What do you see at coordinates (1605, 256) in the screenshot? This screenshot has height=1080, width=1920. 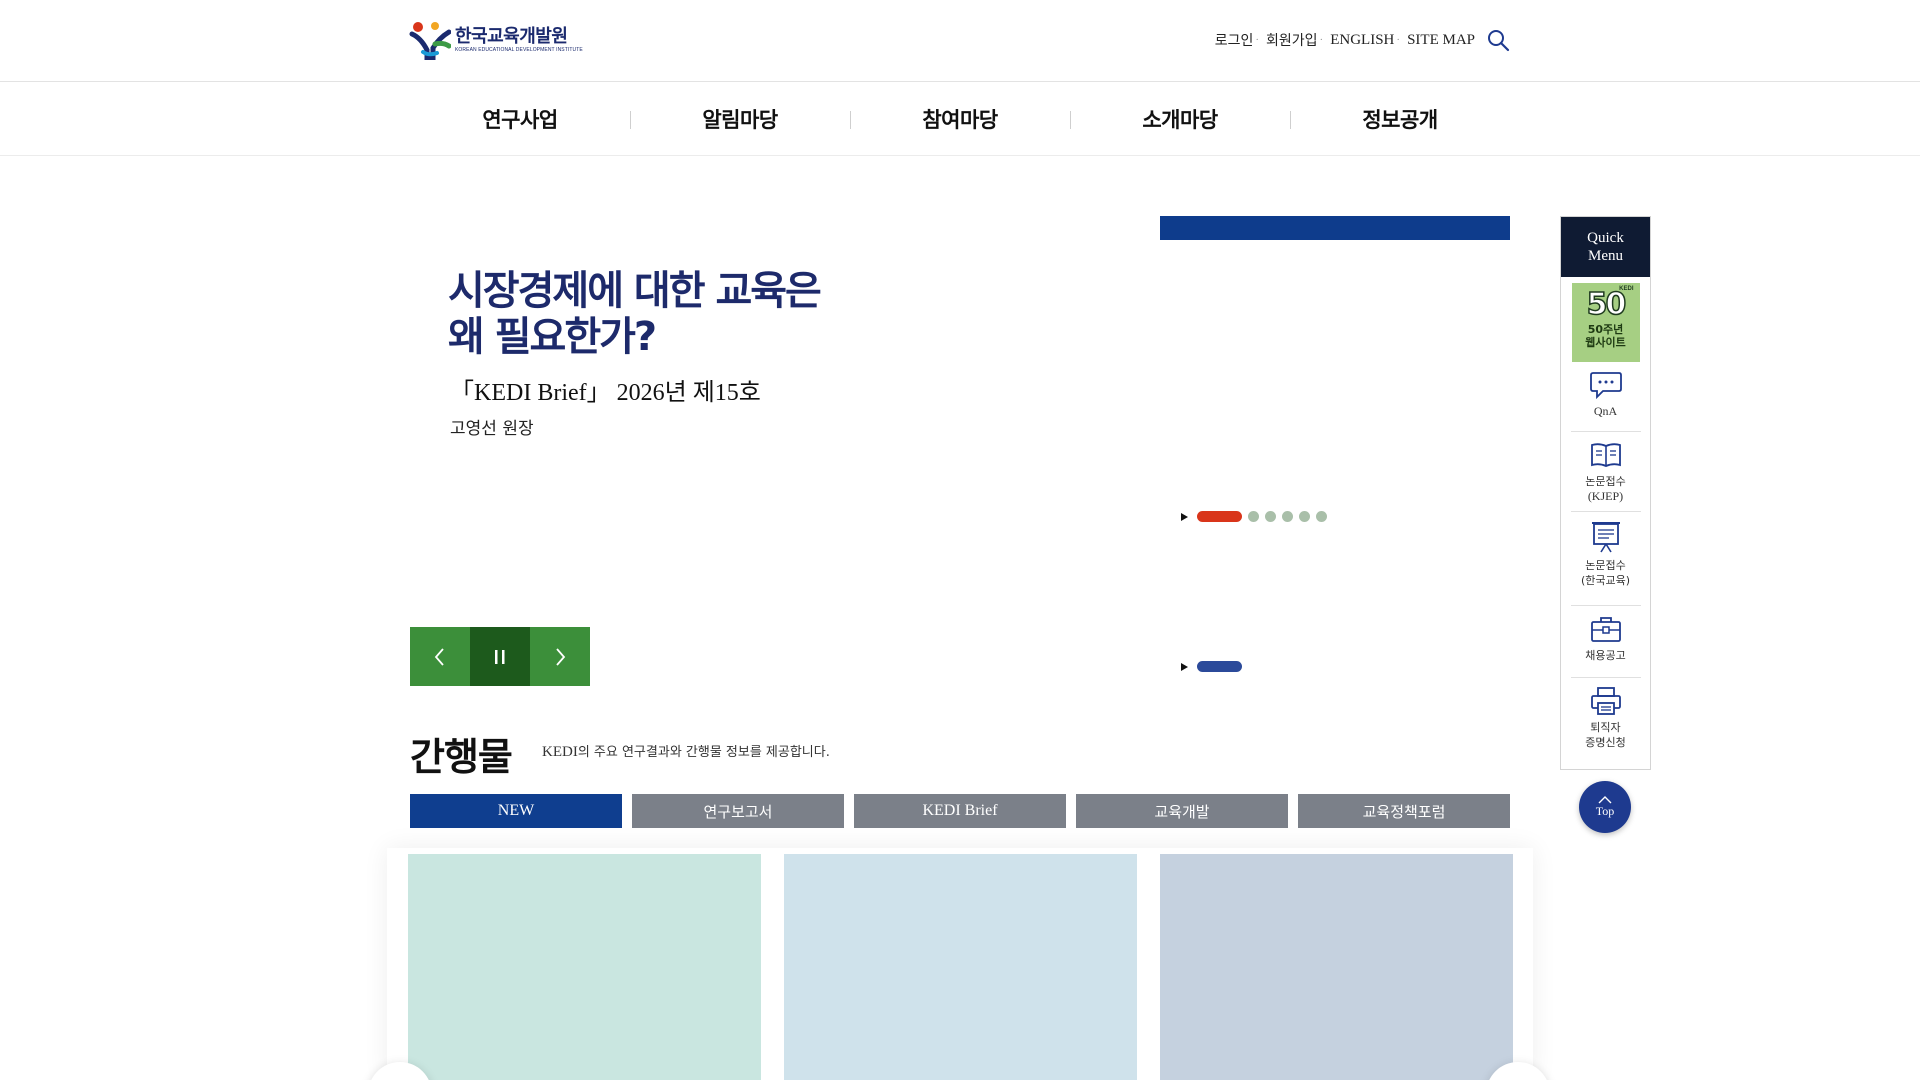 I see `quick-menu-title-2: Menu` at bounding box center [1605, 256].